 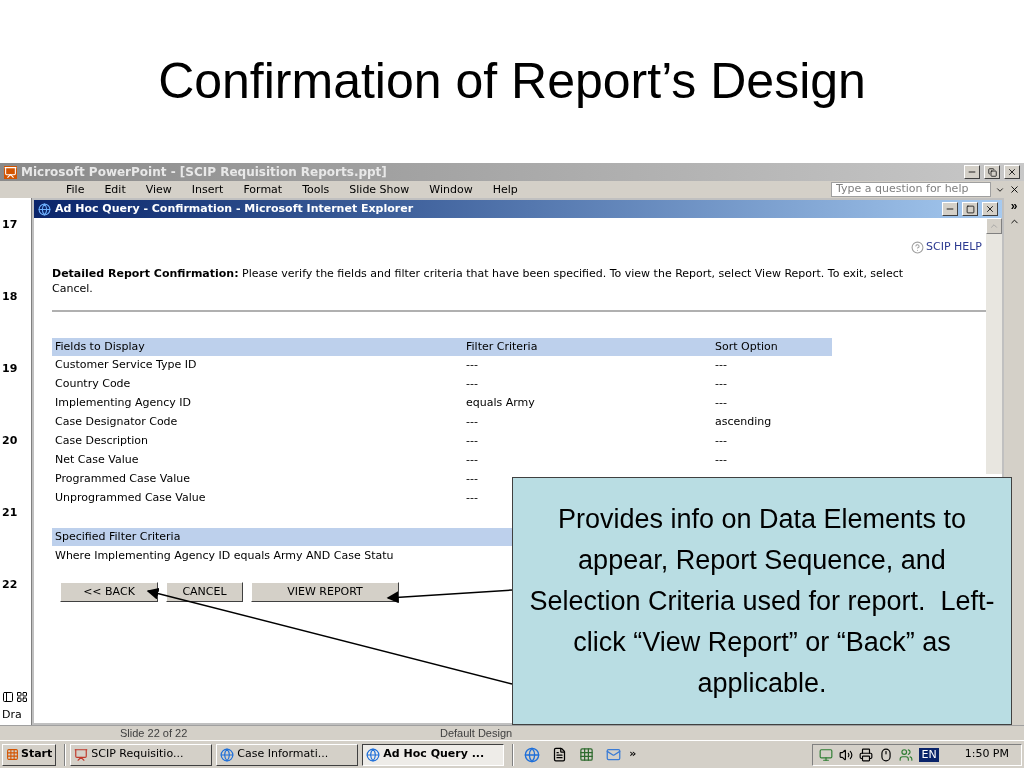 I want to click on table-cell-text: Net Case Value, so click(x=97, y=460).